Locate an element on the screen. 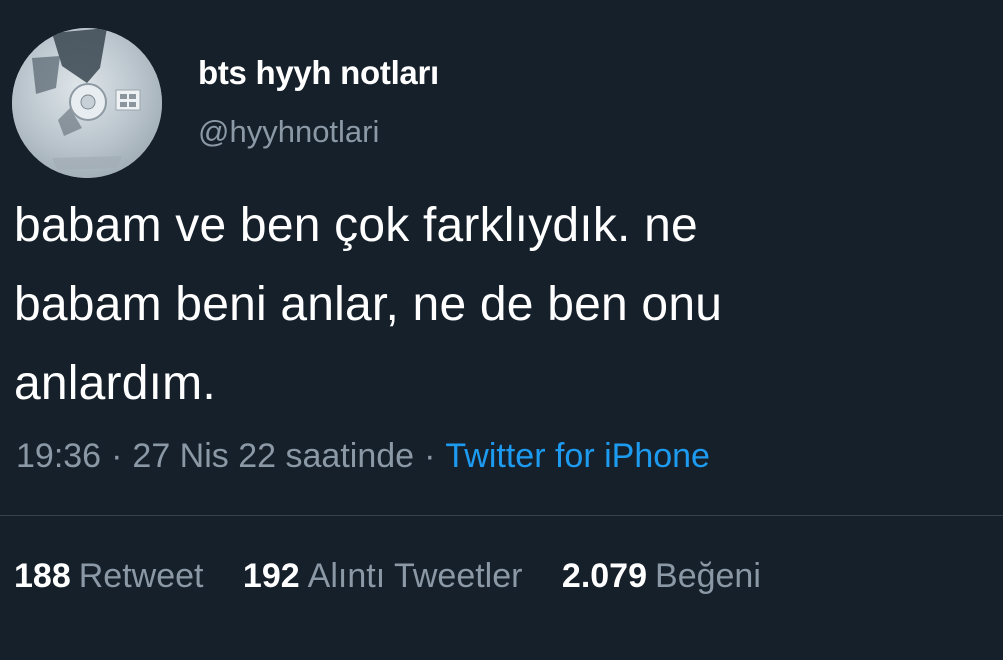 The height and width of the screenshot is (660, 1003). retweets-stat: 188 Retweet is located at coordinates (108, 576).